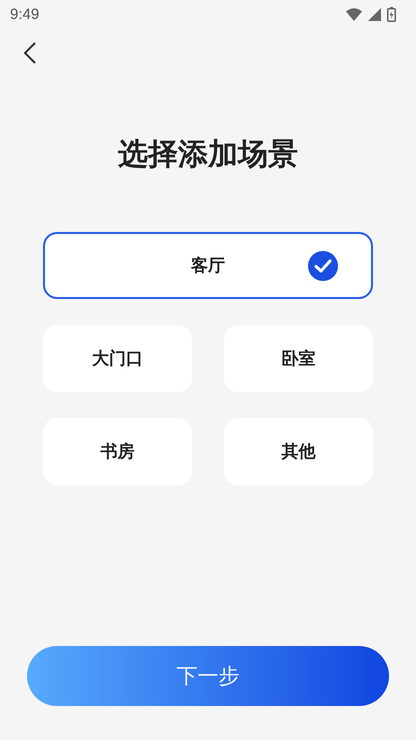 This screenshot has width=416, height=740. Describe the element at coordinates (208, 155) in the screenshot. I see `page-title: 选择添加场景` at that location.